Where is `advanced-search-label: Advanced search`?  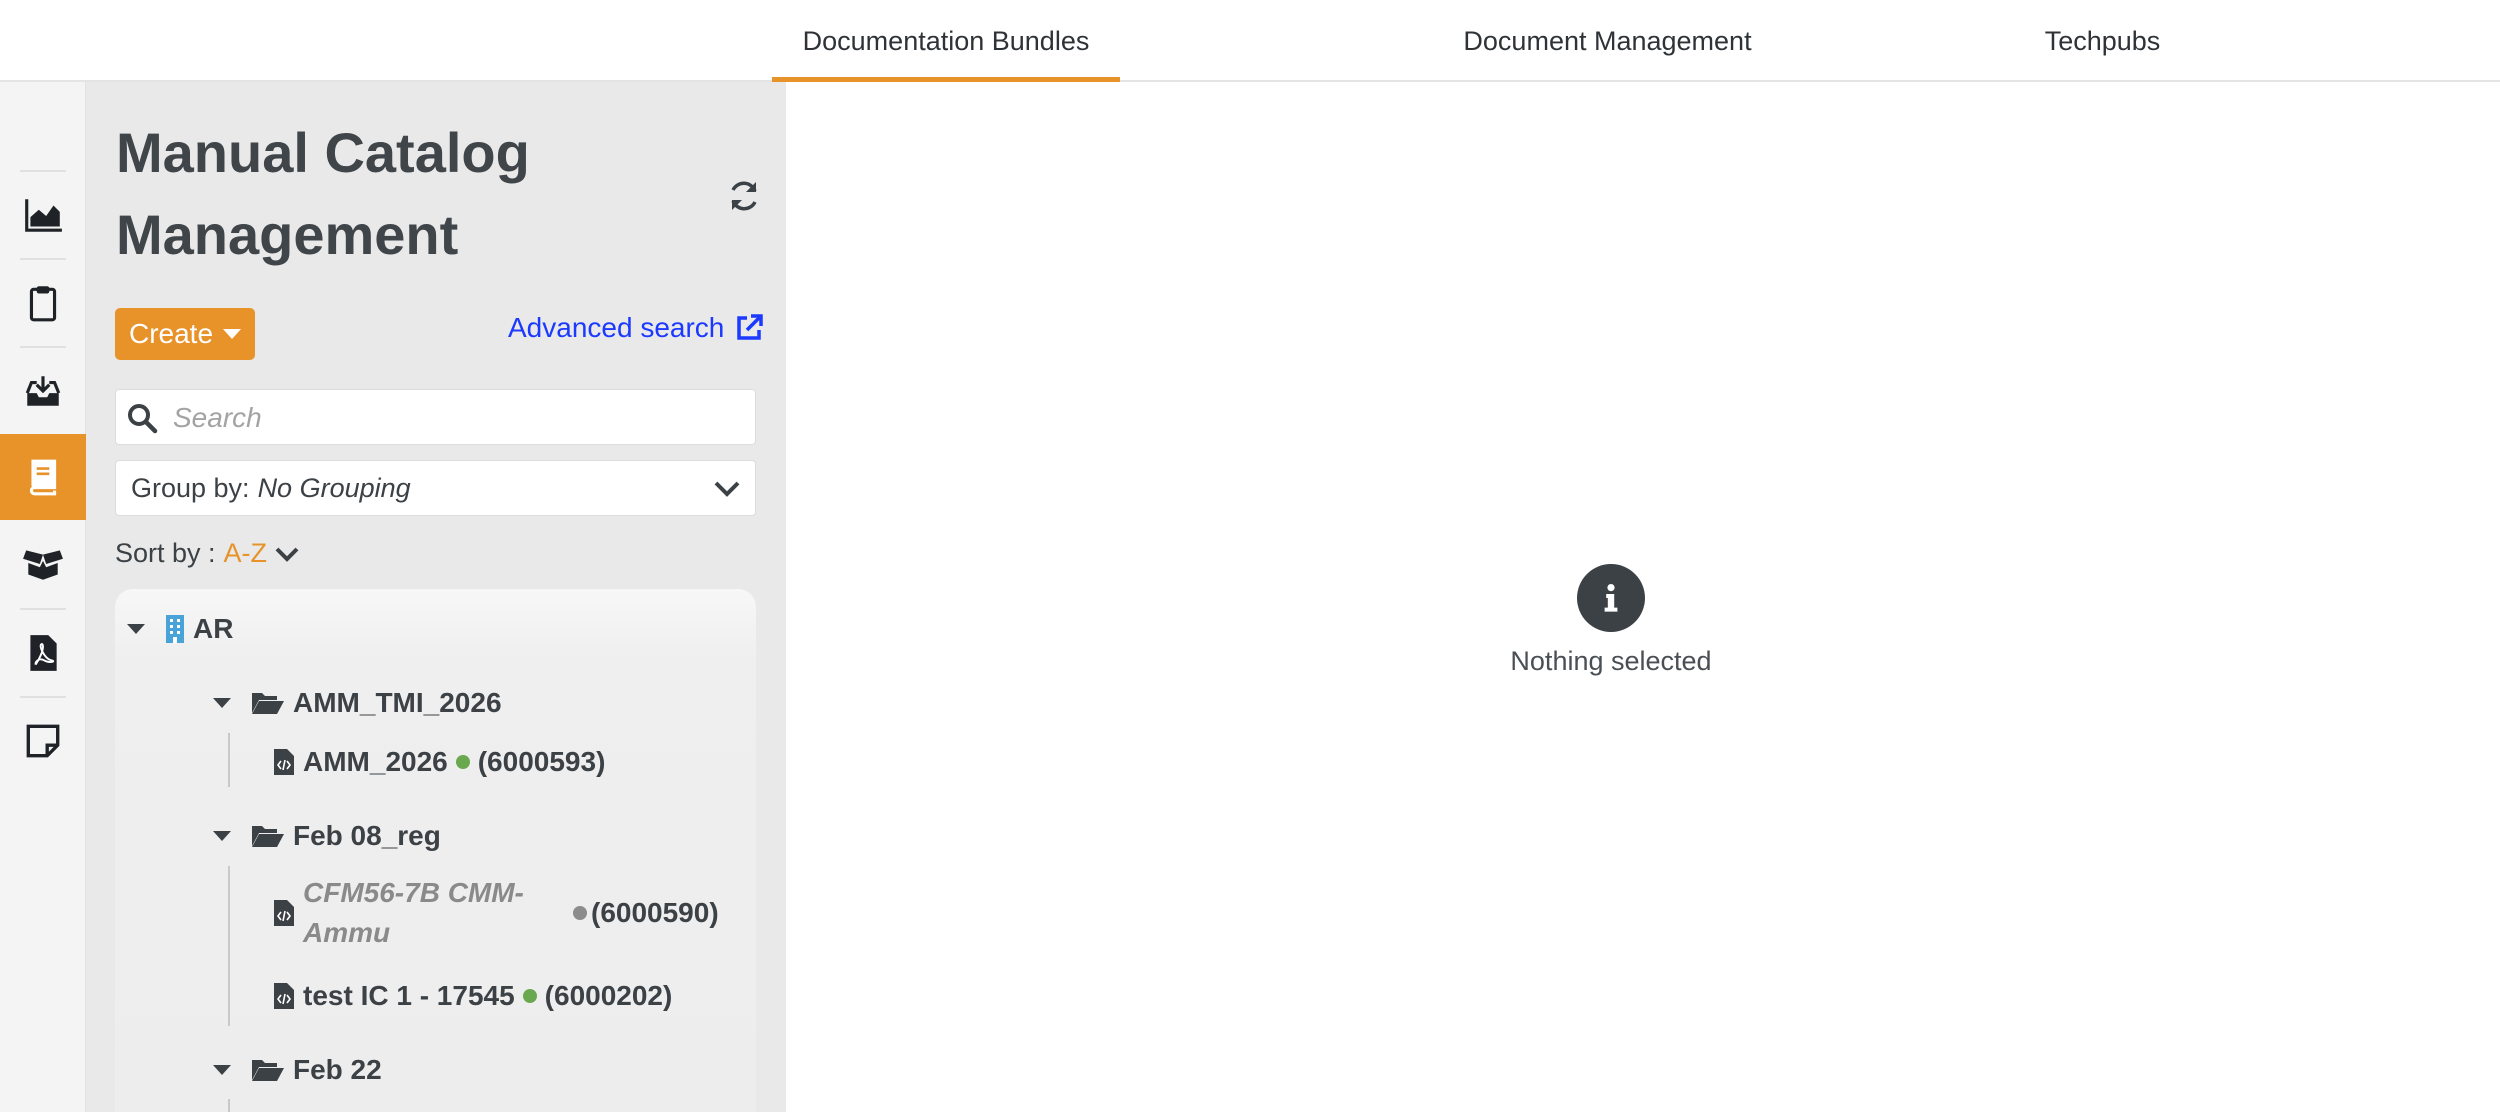 advanced-search-label: Advanced search is located at coordinates (616, 327).